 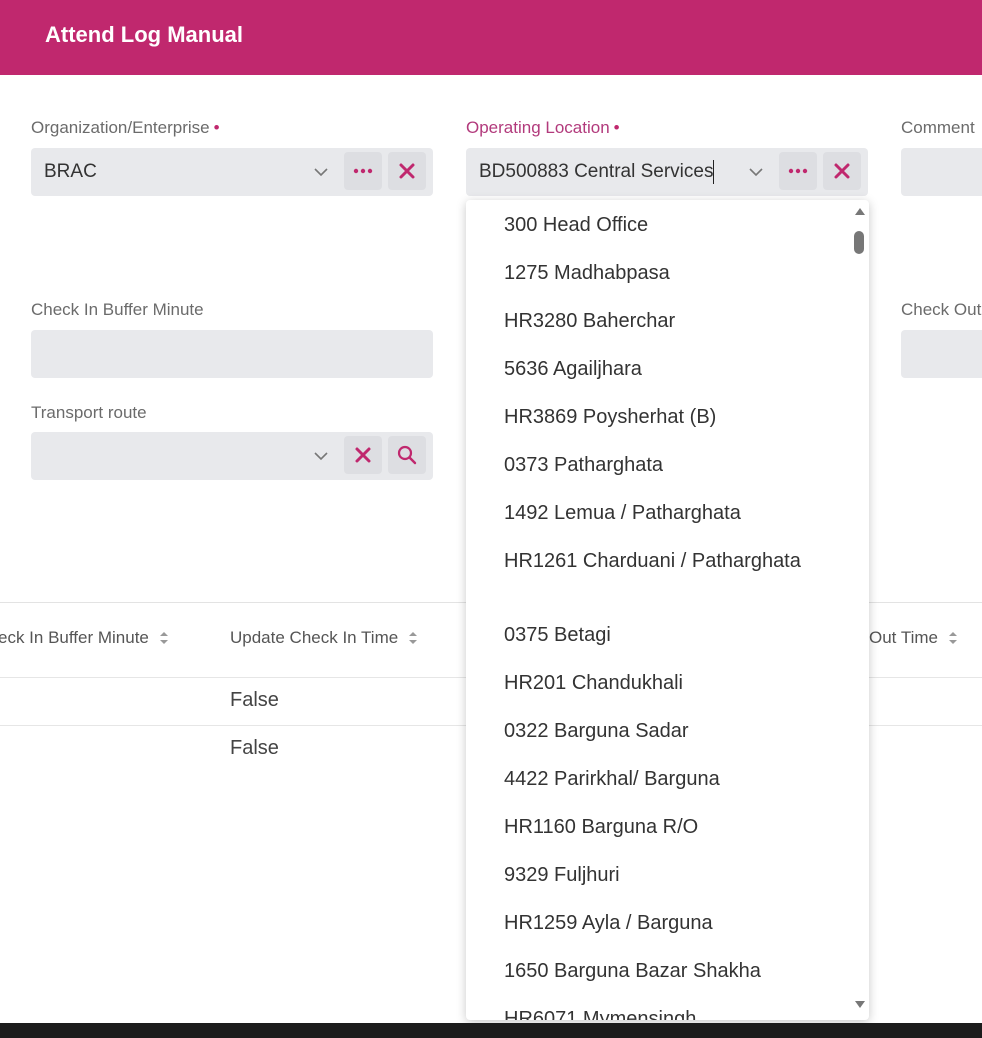 I want to click on dropdown-option: 4422 Parirkhal/ Barguna, so click(x=656, y=778).